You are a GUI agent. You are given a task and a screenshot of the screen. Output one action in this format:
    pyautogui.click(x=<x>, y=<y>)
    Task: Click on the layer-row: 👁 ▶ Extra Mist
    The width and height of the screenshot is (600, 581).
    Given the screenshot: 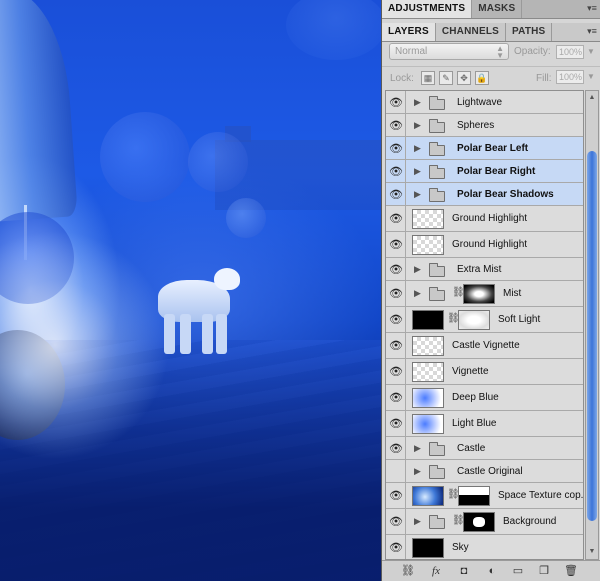 What is the action you would take?
    pyautogui.click(x=484, y=269)
    